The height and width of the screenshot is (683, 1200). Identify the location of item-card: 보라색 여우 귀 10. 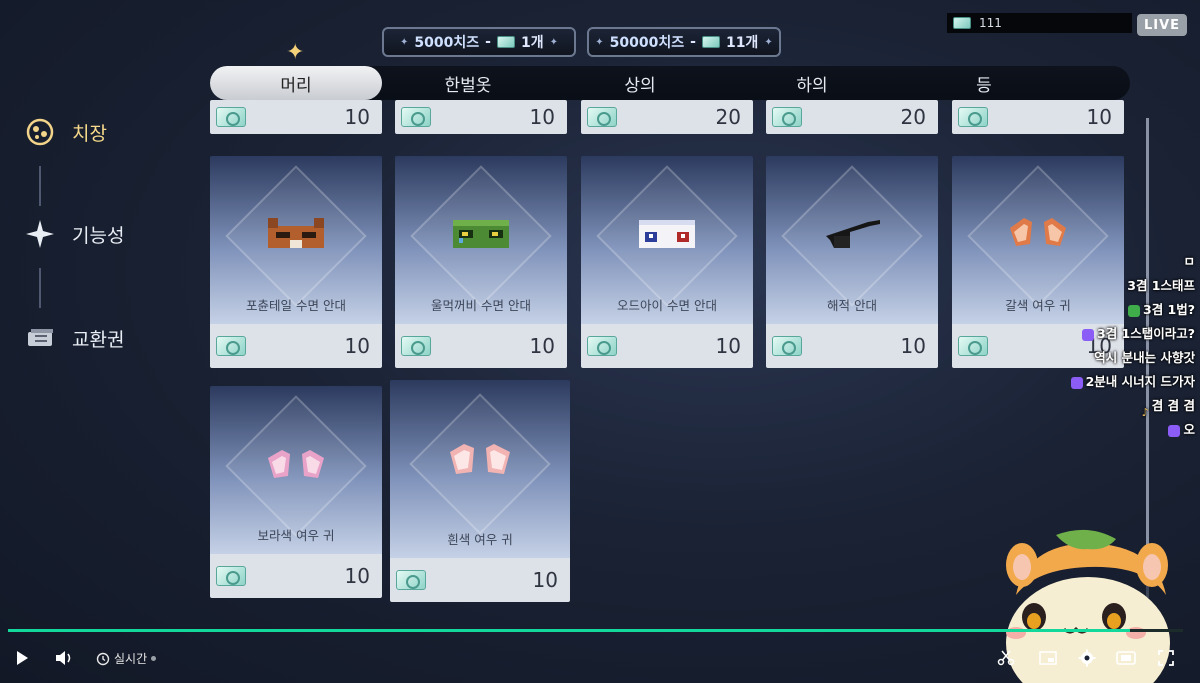
(296, 492).